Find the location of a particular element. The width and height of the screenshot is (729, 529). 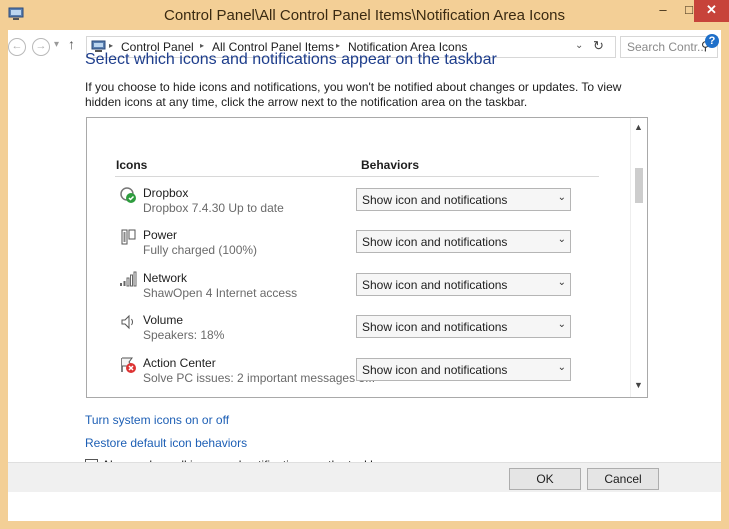

item-status: Dropbox 7.4.30 Up to date is located at coordinates (213, 208).